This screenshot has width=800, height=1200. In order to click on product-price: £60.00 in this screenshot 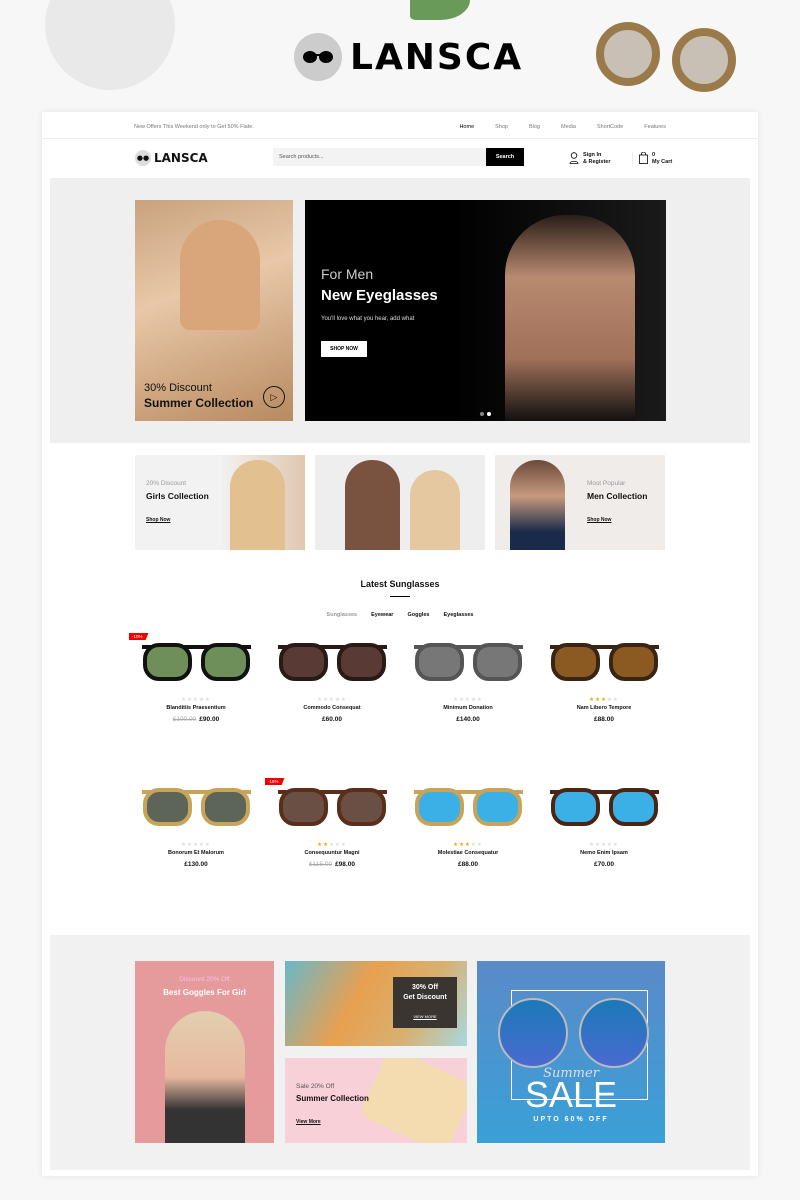, I will do `click(332, 719)`.